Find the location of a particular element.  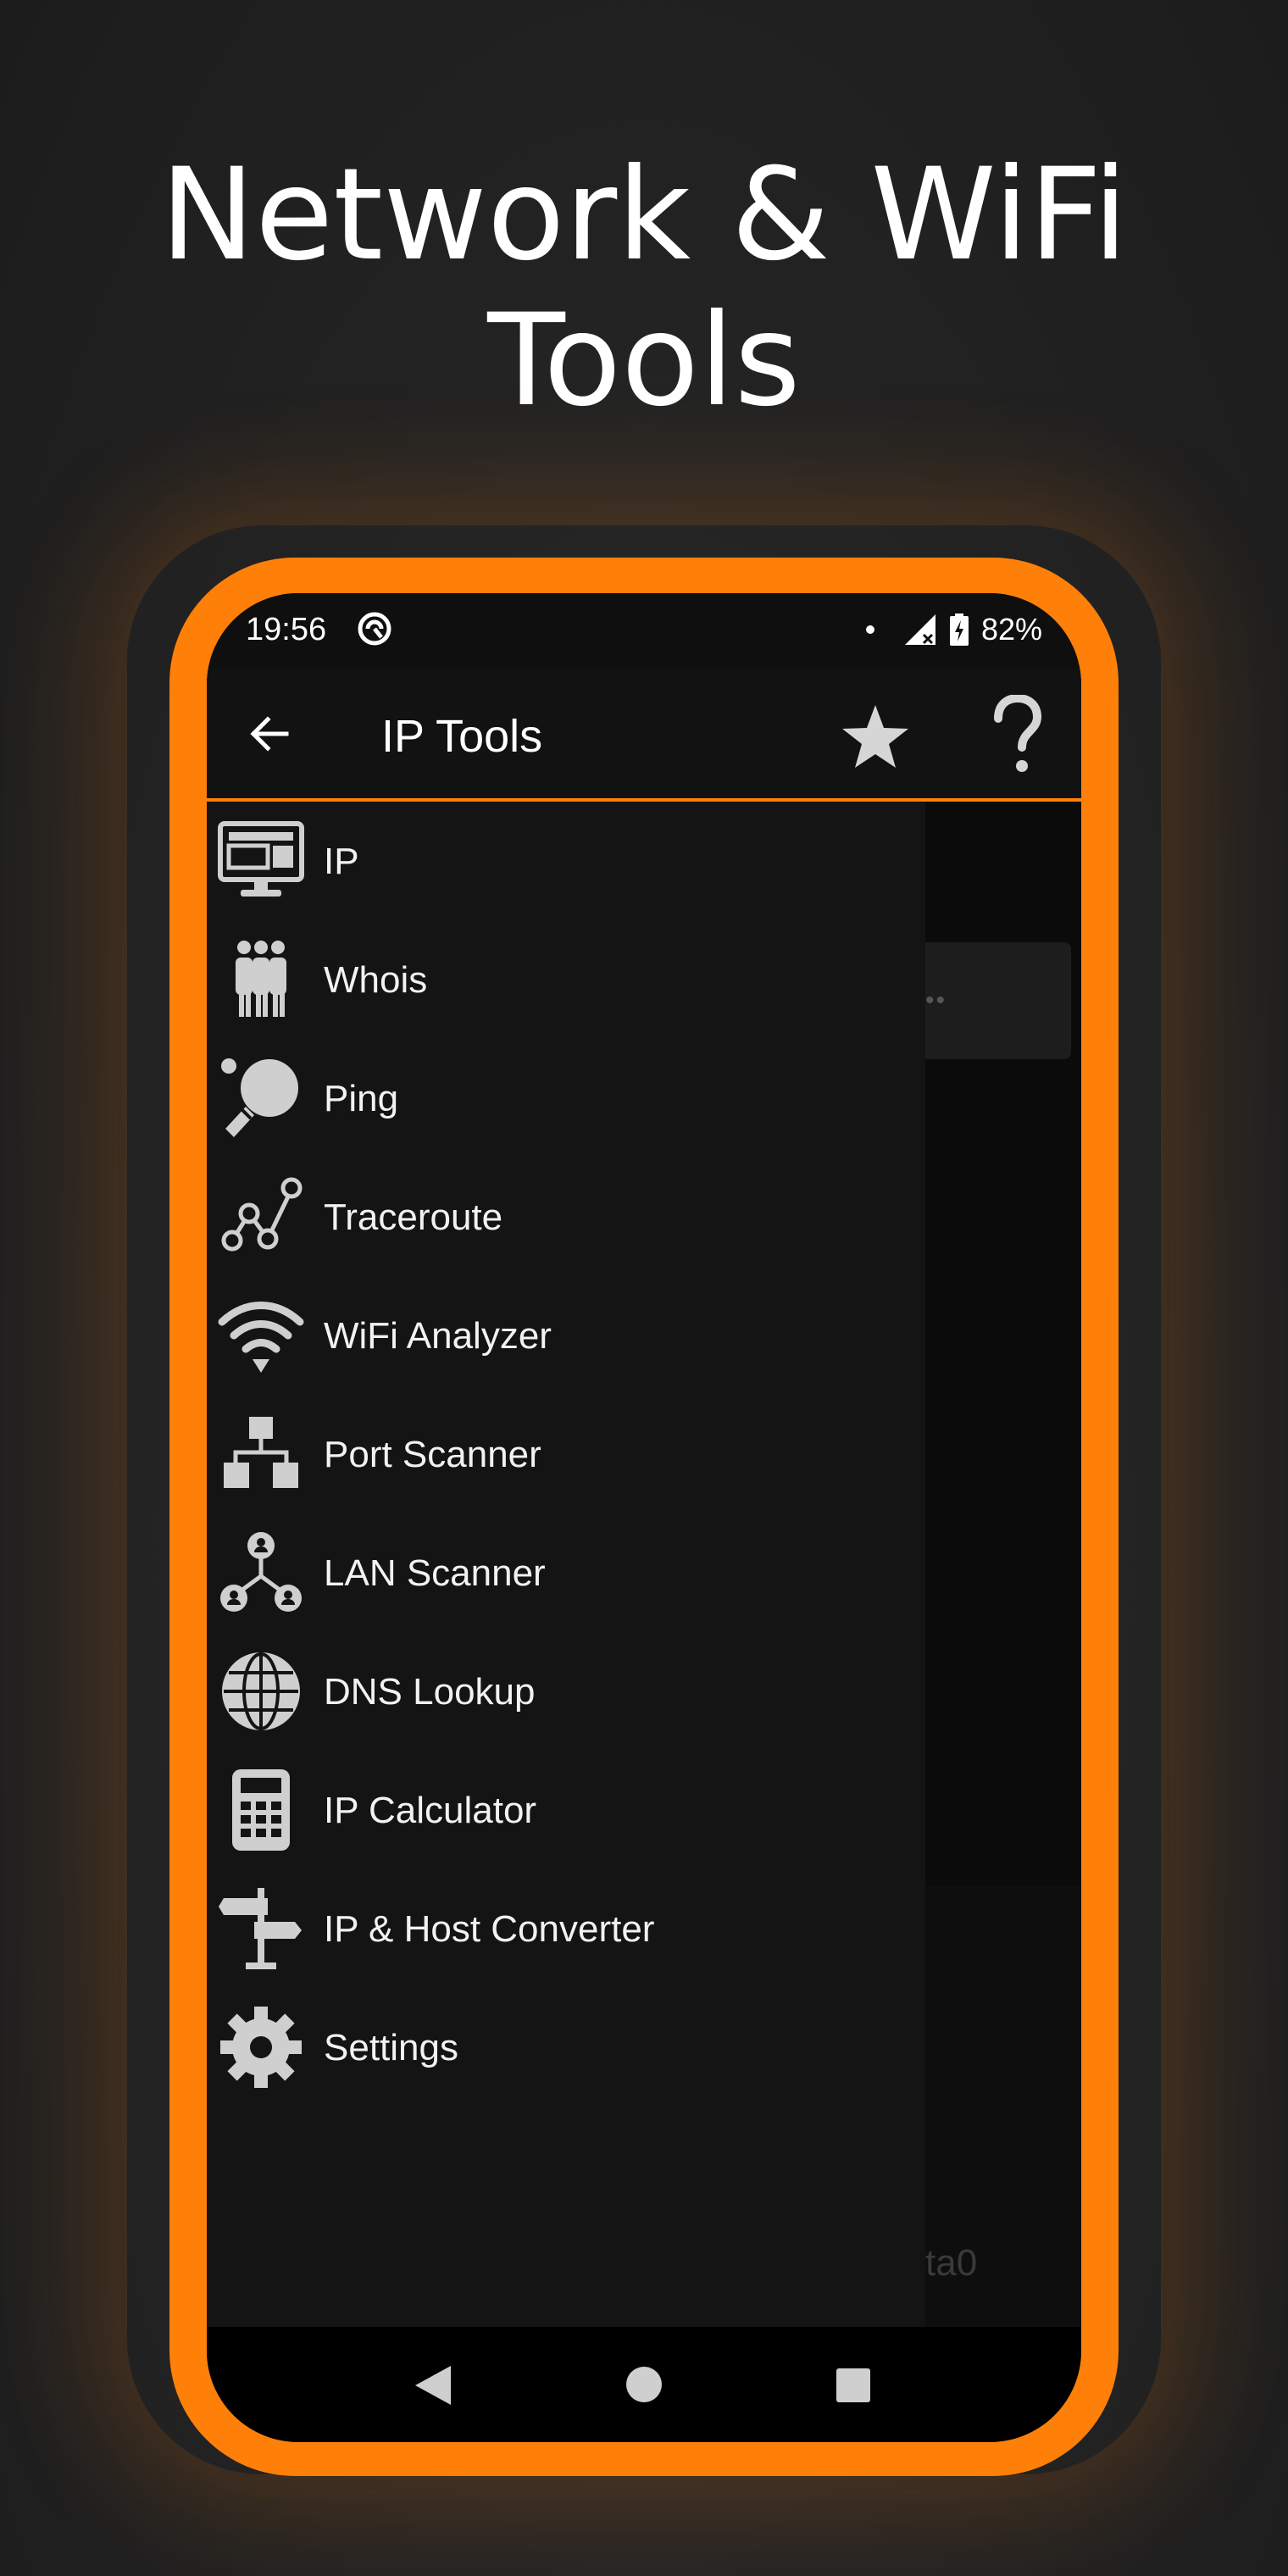

drawer-item-label: DNS Lookup is located at coordinates (430, 1692).